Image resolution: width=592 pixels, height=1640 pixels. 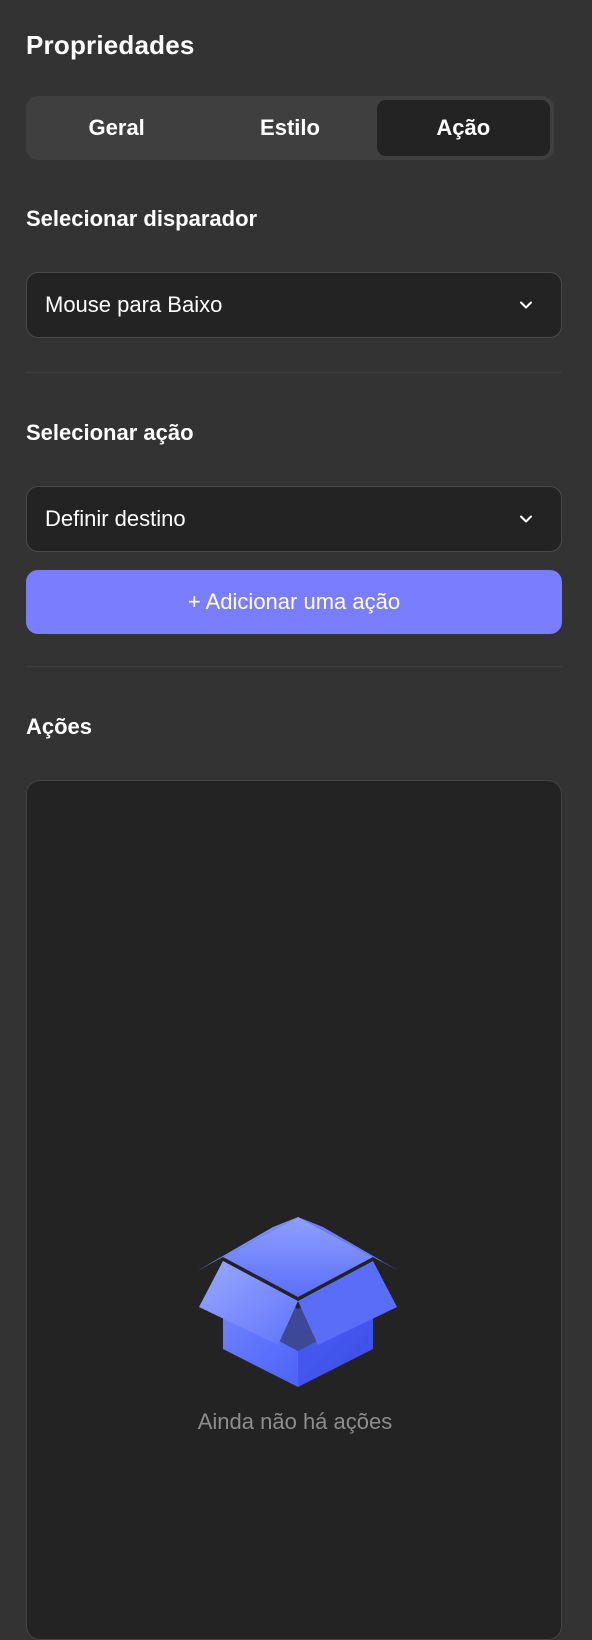 I want to click on action-section-label: Selecionar ação, so click(x=110, y=432).